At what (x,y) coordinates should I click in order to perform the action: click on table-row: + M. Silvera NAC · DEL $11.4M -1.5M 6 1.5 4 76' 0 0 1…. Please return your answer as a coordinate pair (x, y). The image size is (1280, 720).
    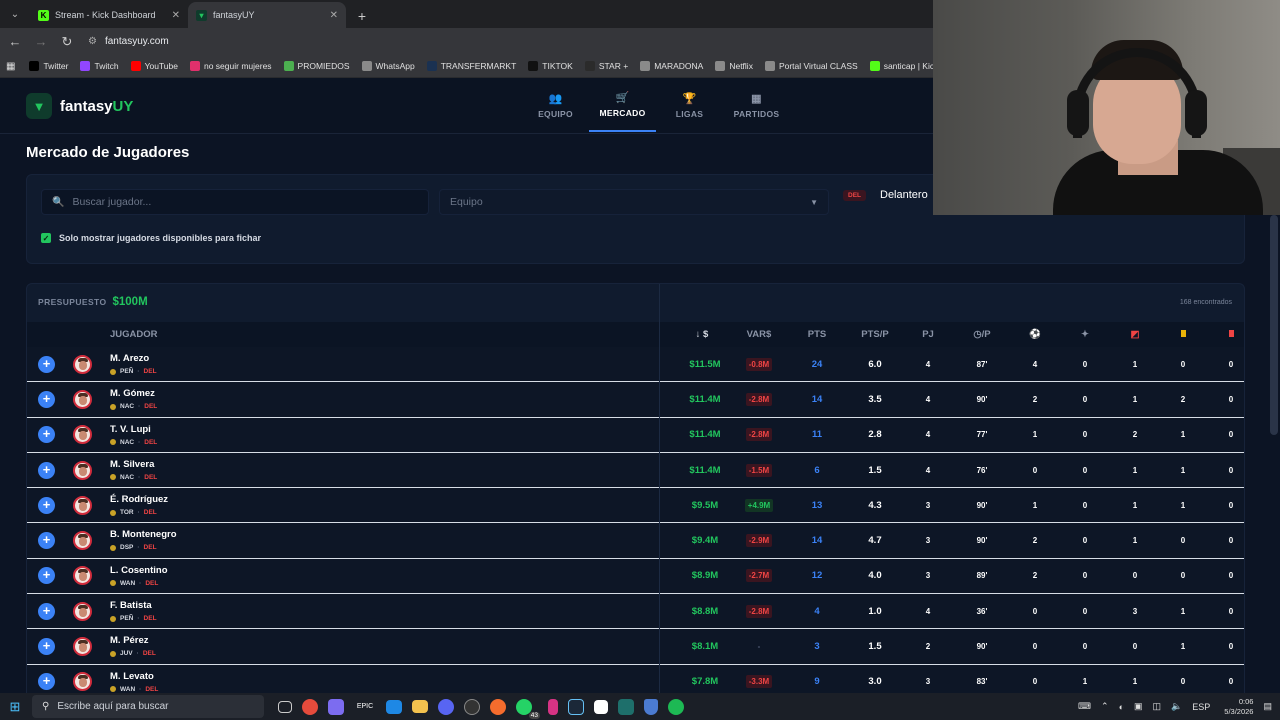
    Looking at the image, I should click on (635, 470).